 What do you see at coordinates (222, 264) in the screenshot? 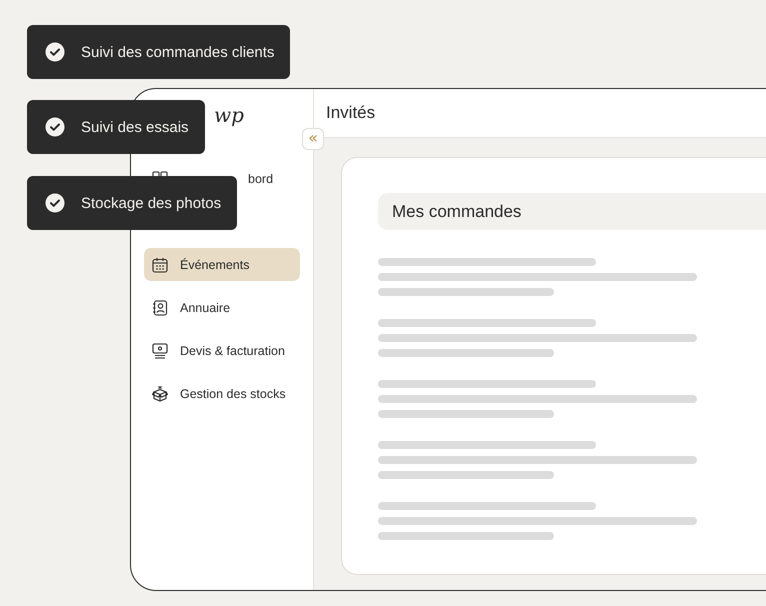
I see `sidebar-item: Événements` at bounding box center [222, 264].